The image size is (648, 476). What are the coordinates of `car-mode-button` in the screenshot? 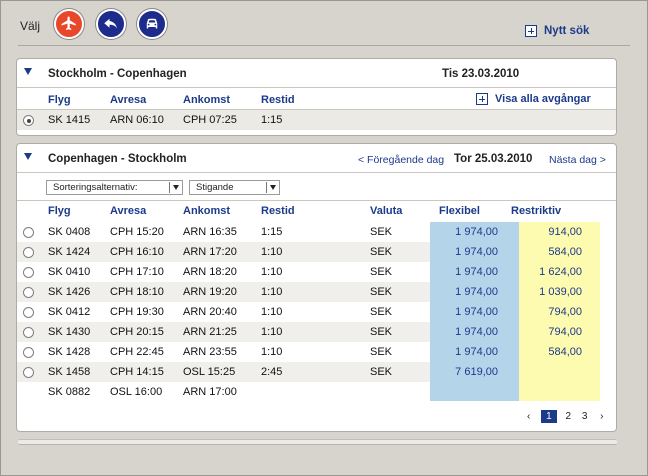 It's located at (152, 24).